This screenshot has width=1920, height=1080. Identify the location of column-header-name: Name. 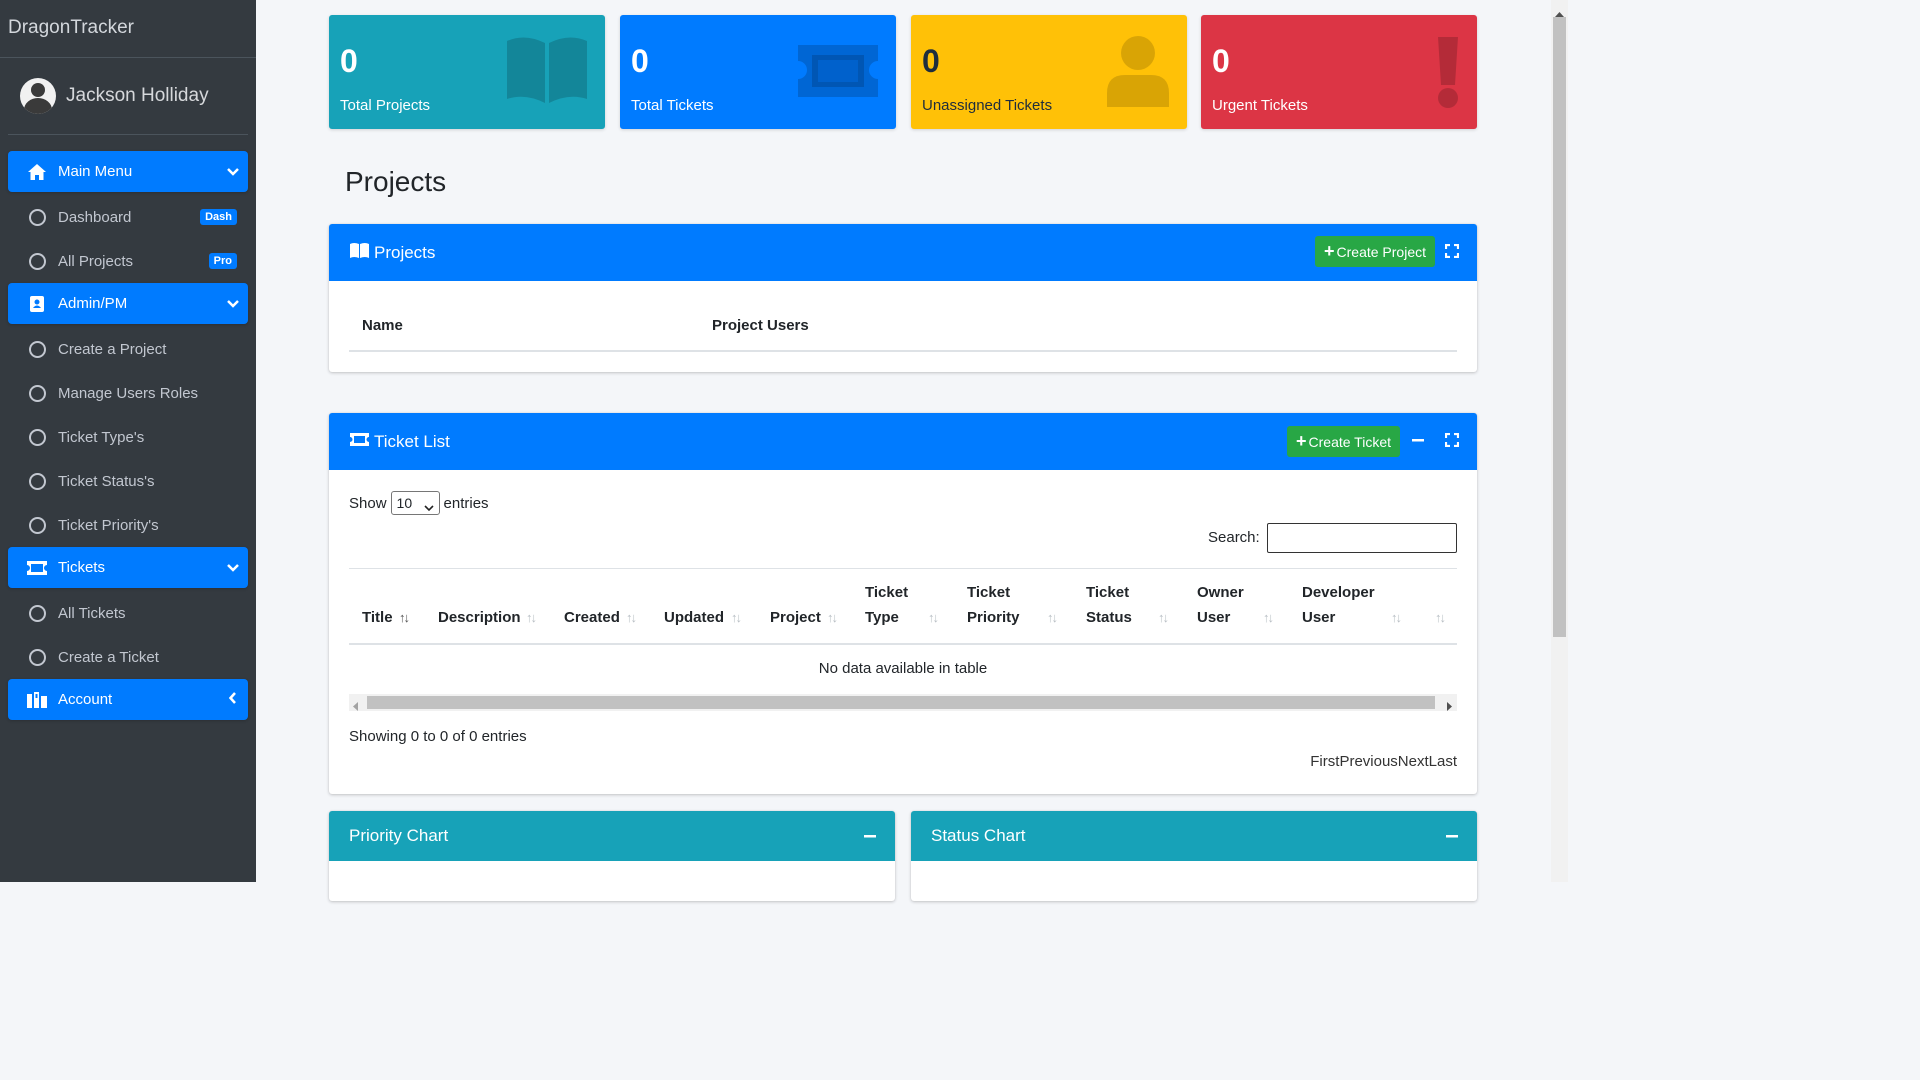
(382, 325).